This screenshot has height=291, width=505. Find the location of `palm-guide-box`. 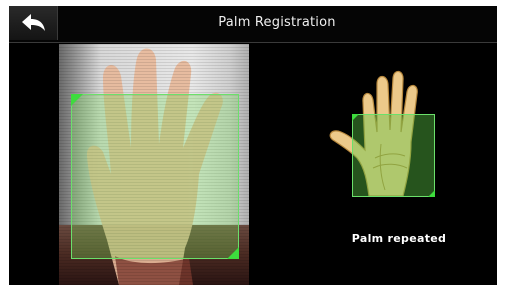

palm-guide-box is located at coordinates (393, 155).